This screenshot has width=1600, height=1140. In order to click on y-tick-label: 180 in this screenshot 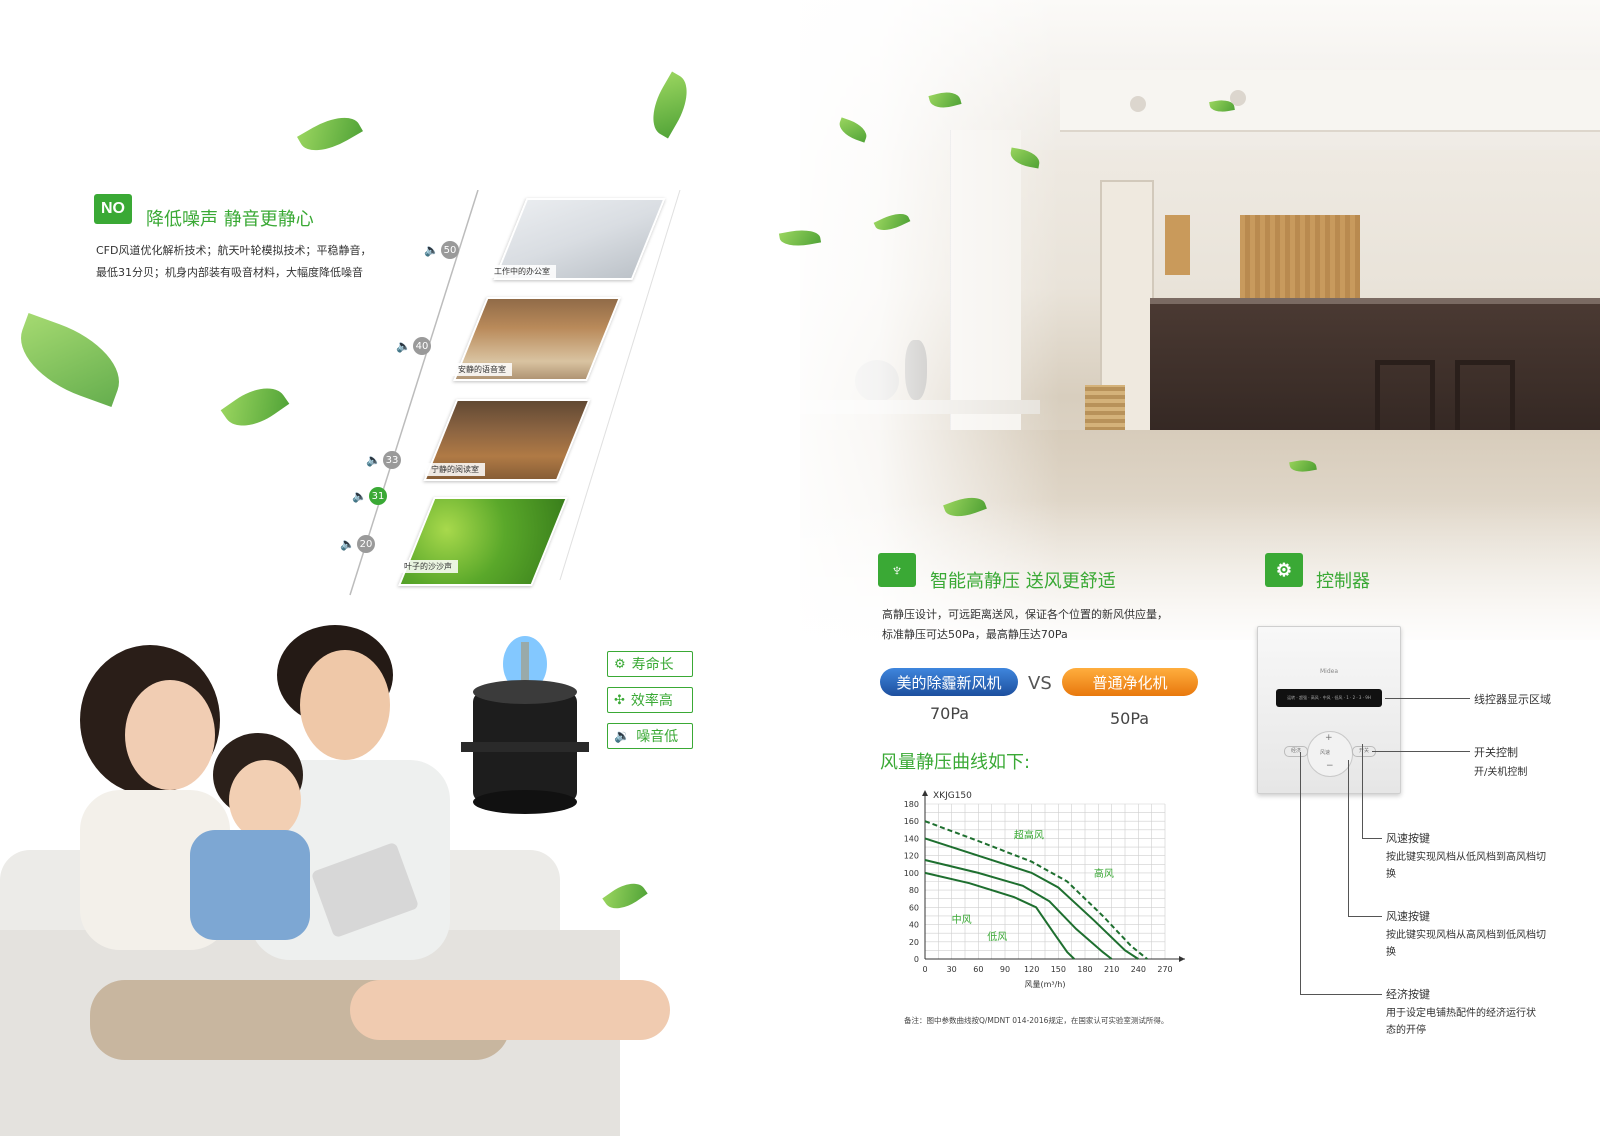, I will do `click(911, 804)`.